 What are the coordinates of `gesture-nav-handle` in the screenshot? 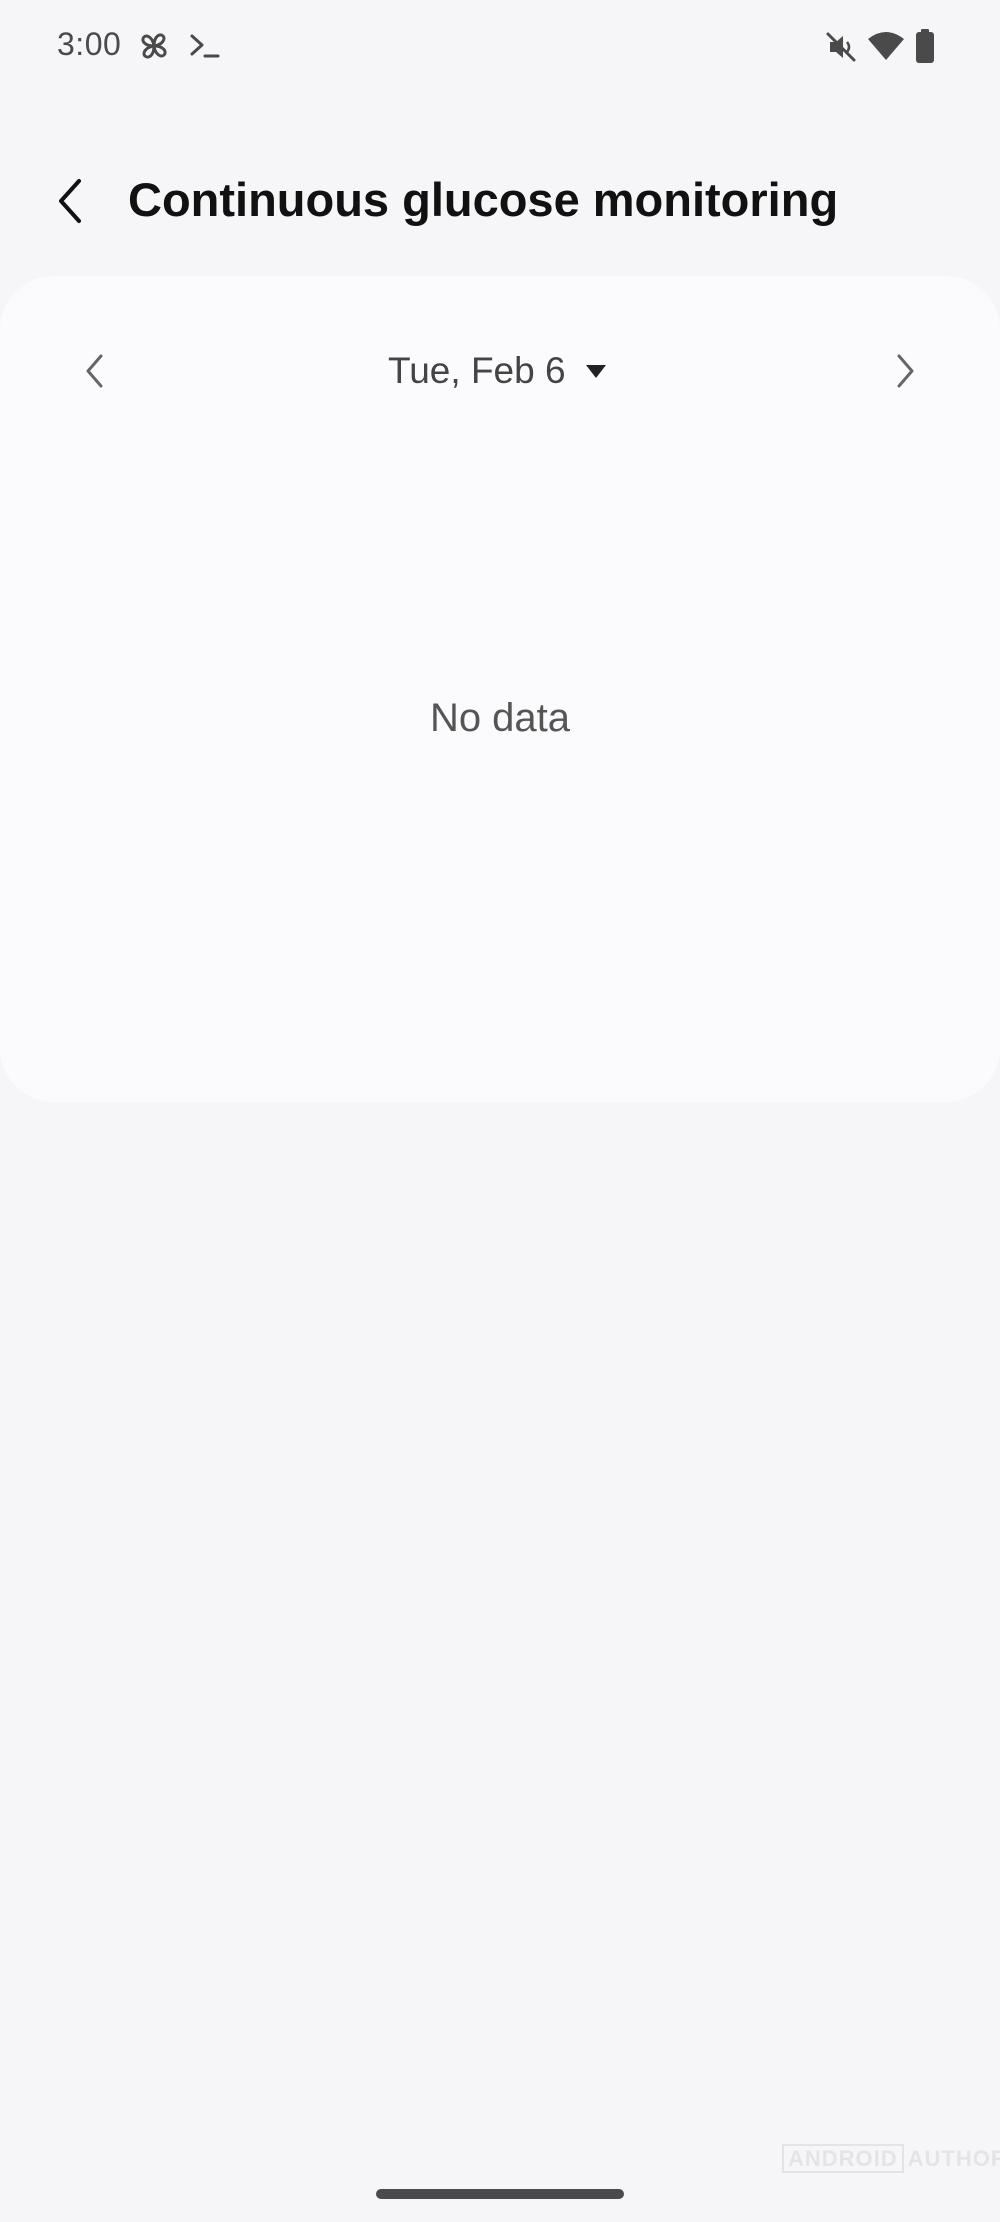 It's located at (500, 2194).